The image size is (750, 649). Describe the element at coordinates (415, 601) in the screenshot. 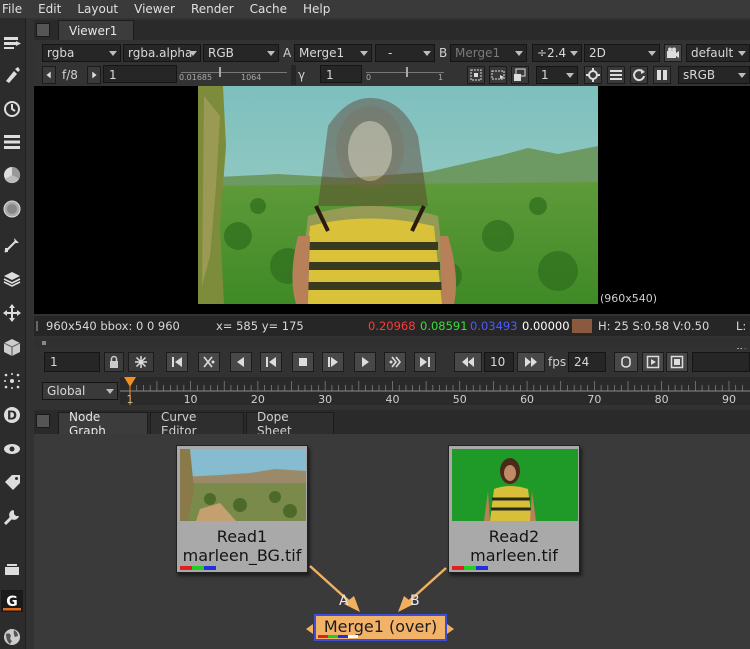

I see `merge-input-b-label: B` at that location.